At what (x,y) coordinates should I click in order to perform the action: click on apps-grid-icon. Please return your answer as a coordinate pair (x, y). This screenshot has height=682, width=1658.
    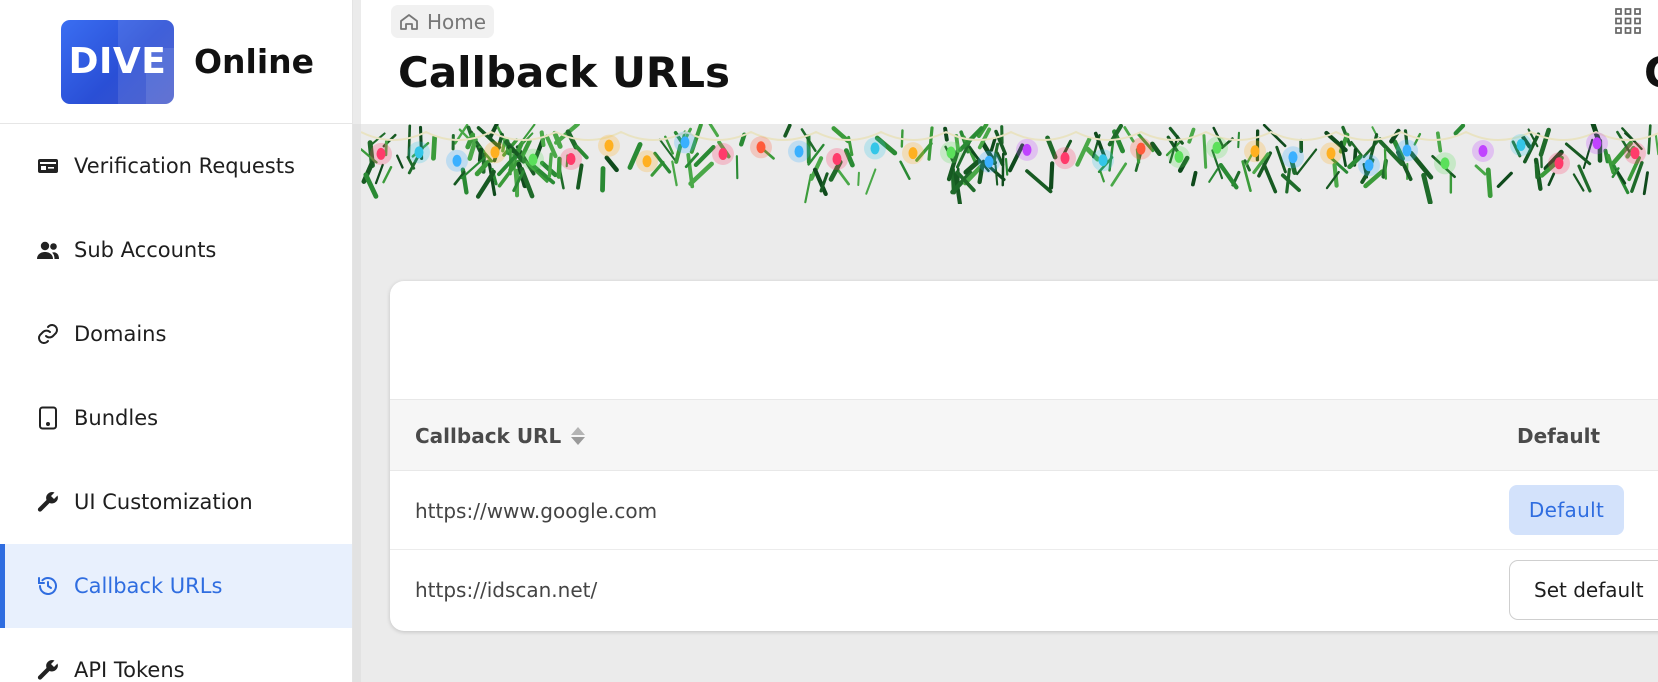
    Looking at the image, I should click on (1628, 23).